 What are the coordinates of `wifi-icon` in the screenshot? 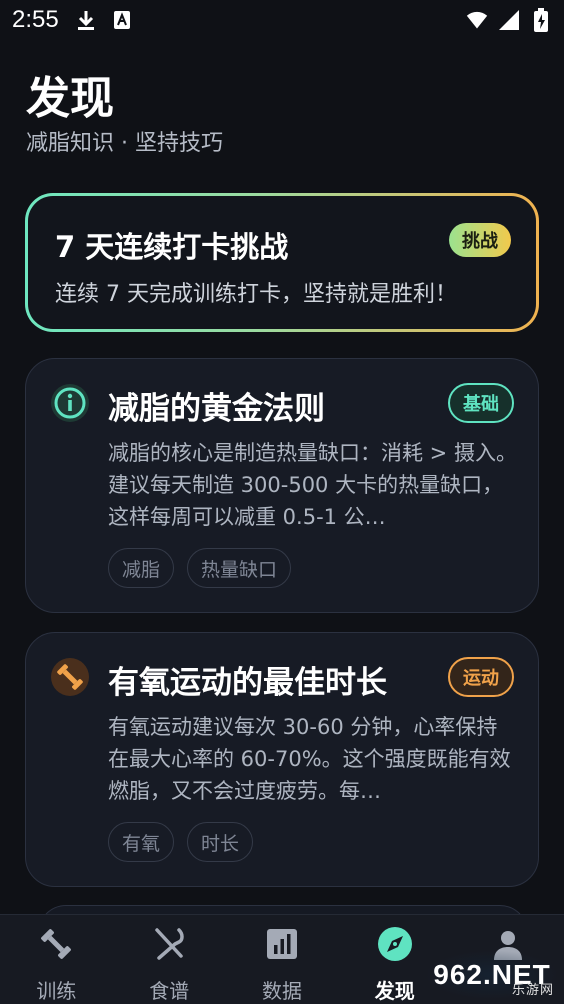 It's located at (477, 20).